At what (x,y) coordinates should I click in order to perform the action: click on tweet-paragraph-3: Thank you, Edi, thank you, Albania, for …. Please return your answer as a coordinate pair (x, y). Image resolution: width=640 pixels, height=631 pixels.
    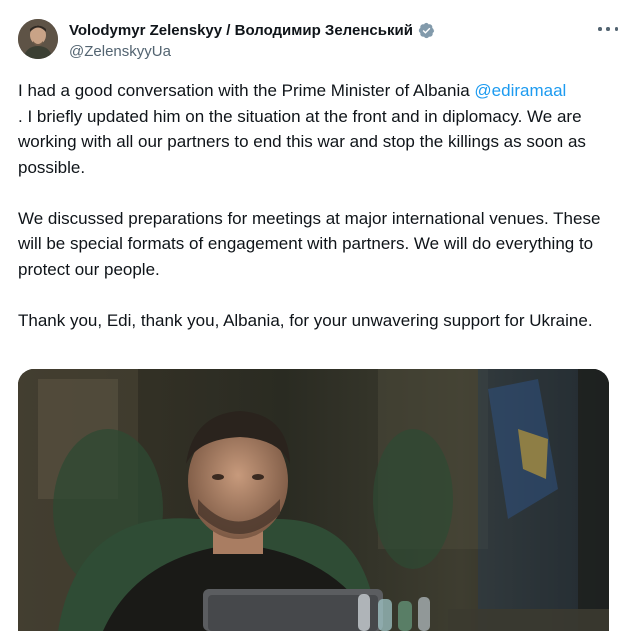
    Looking at the image, I should click on (305, 320).